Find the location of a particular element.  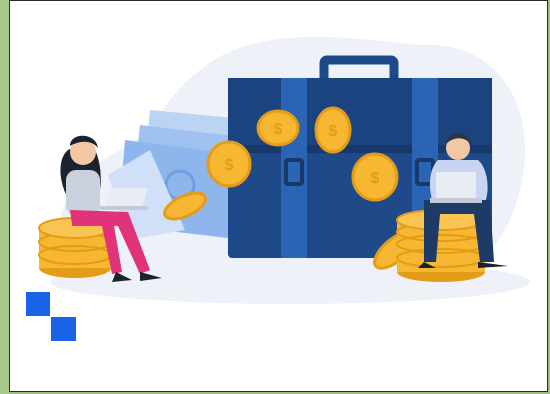

laptop-icon is located at coordinates (456, 187).